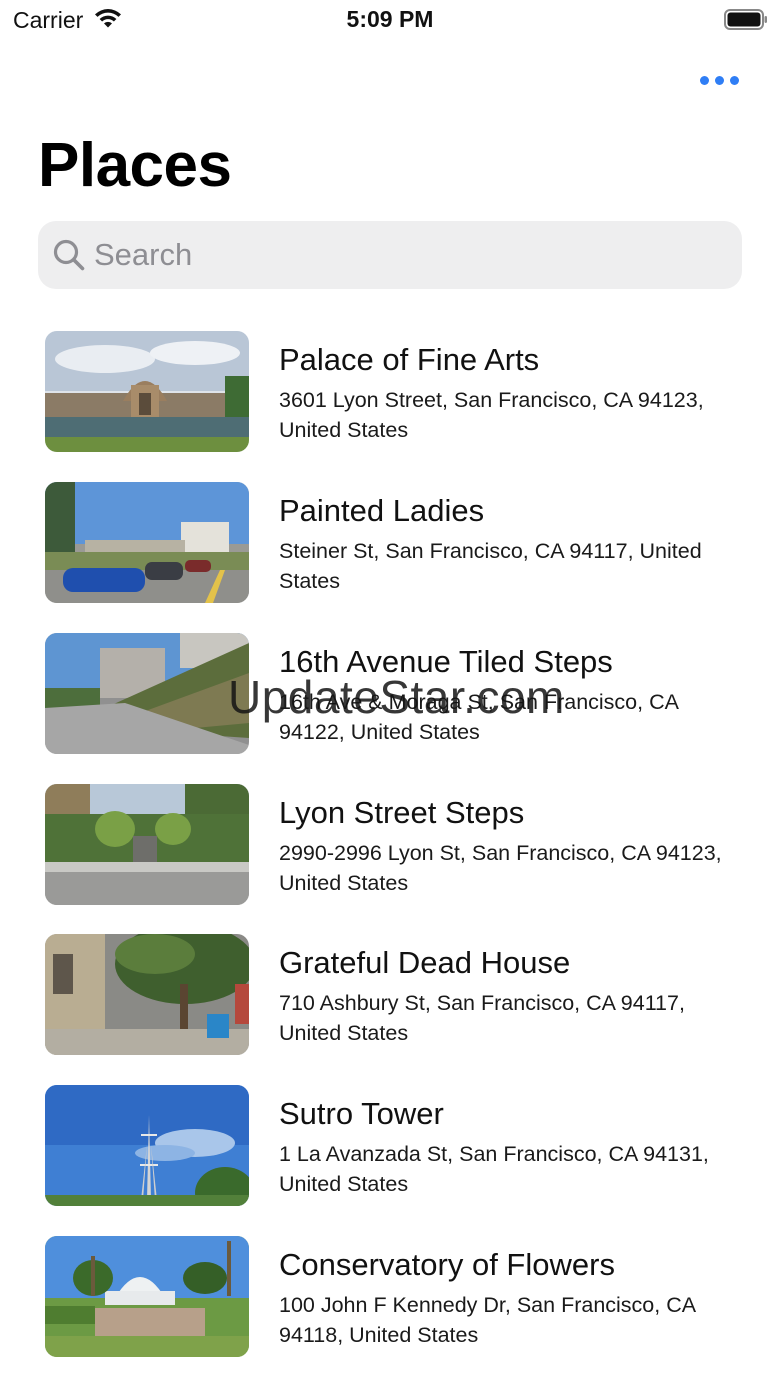 The height and width of the screenshot is (1387, 780). I want to click on place-name: Painted Ladies, so click(382, 510).